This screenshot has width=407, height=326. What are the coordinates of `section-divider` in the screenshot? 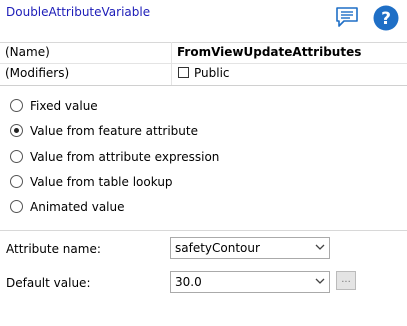 It's located at (203, 230).